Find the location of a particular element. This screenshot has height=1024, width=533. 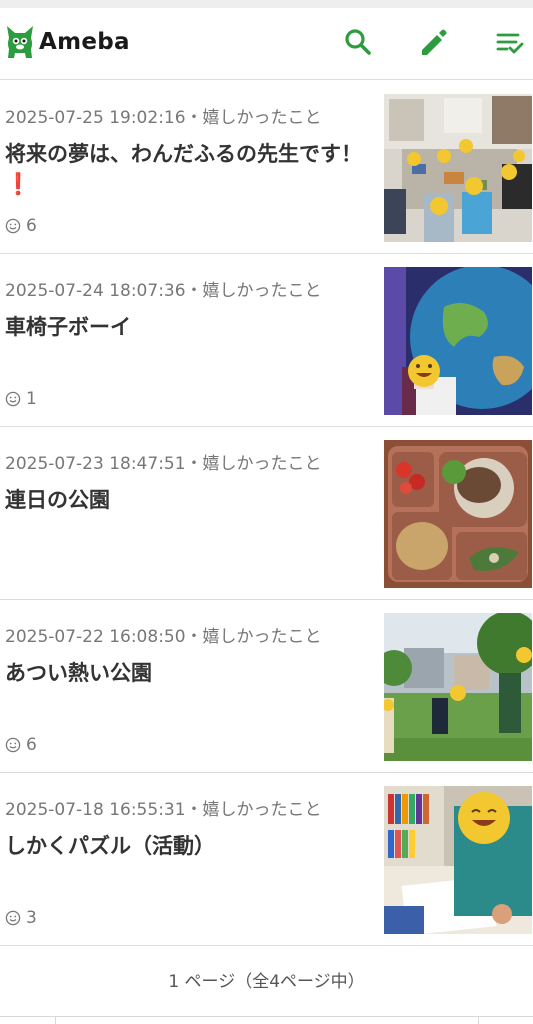

like-count: 1 is located at coordinates (21, 399).